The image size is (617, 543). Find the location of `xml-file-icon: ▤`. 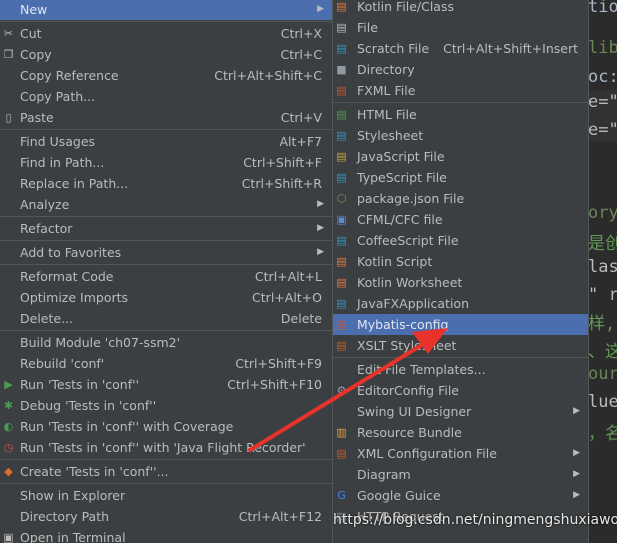

xml-file-icon: ▤ is located at coordinates (341, 324).